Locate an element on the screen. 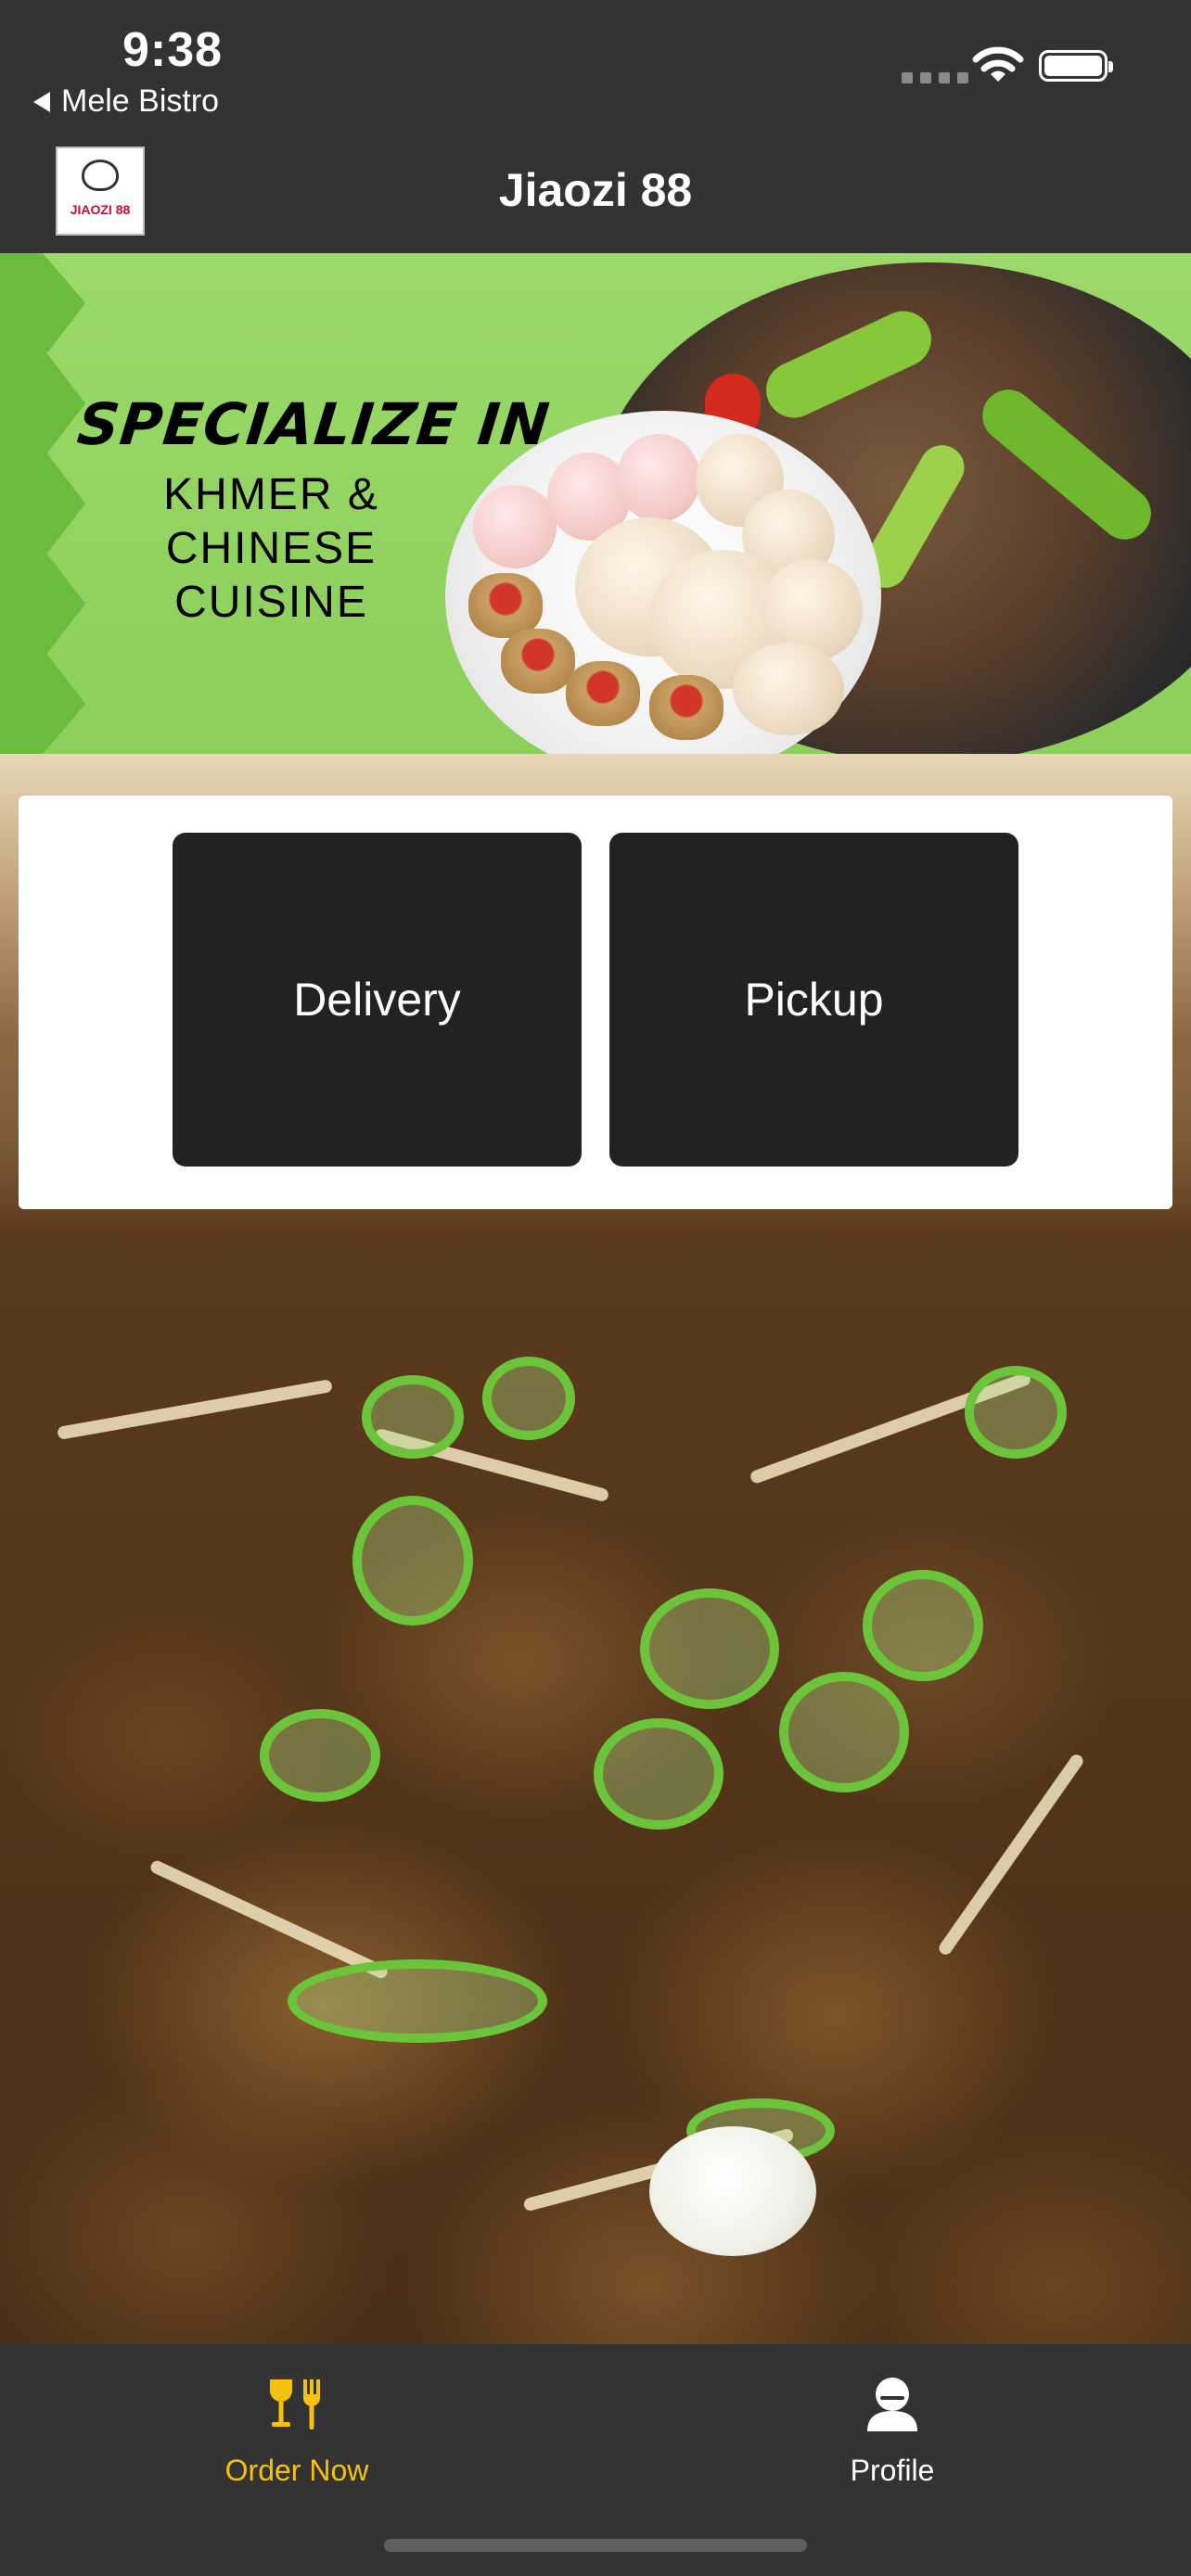 The image size is (1191, 2576). banner-zigzag-decoration is located at coordinates (43, 503).